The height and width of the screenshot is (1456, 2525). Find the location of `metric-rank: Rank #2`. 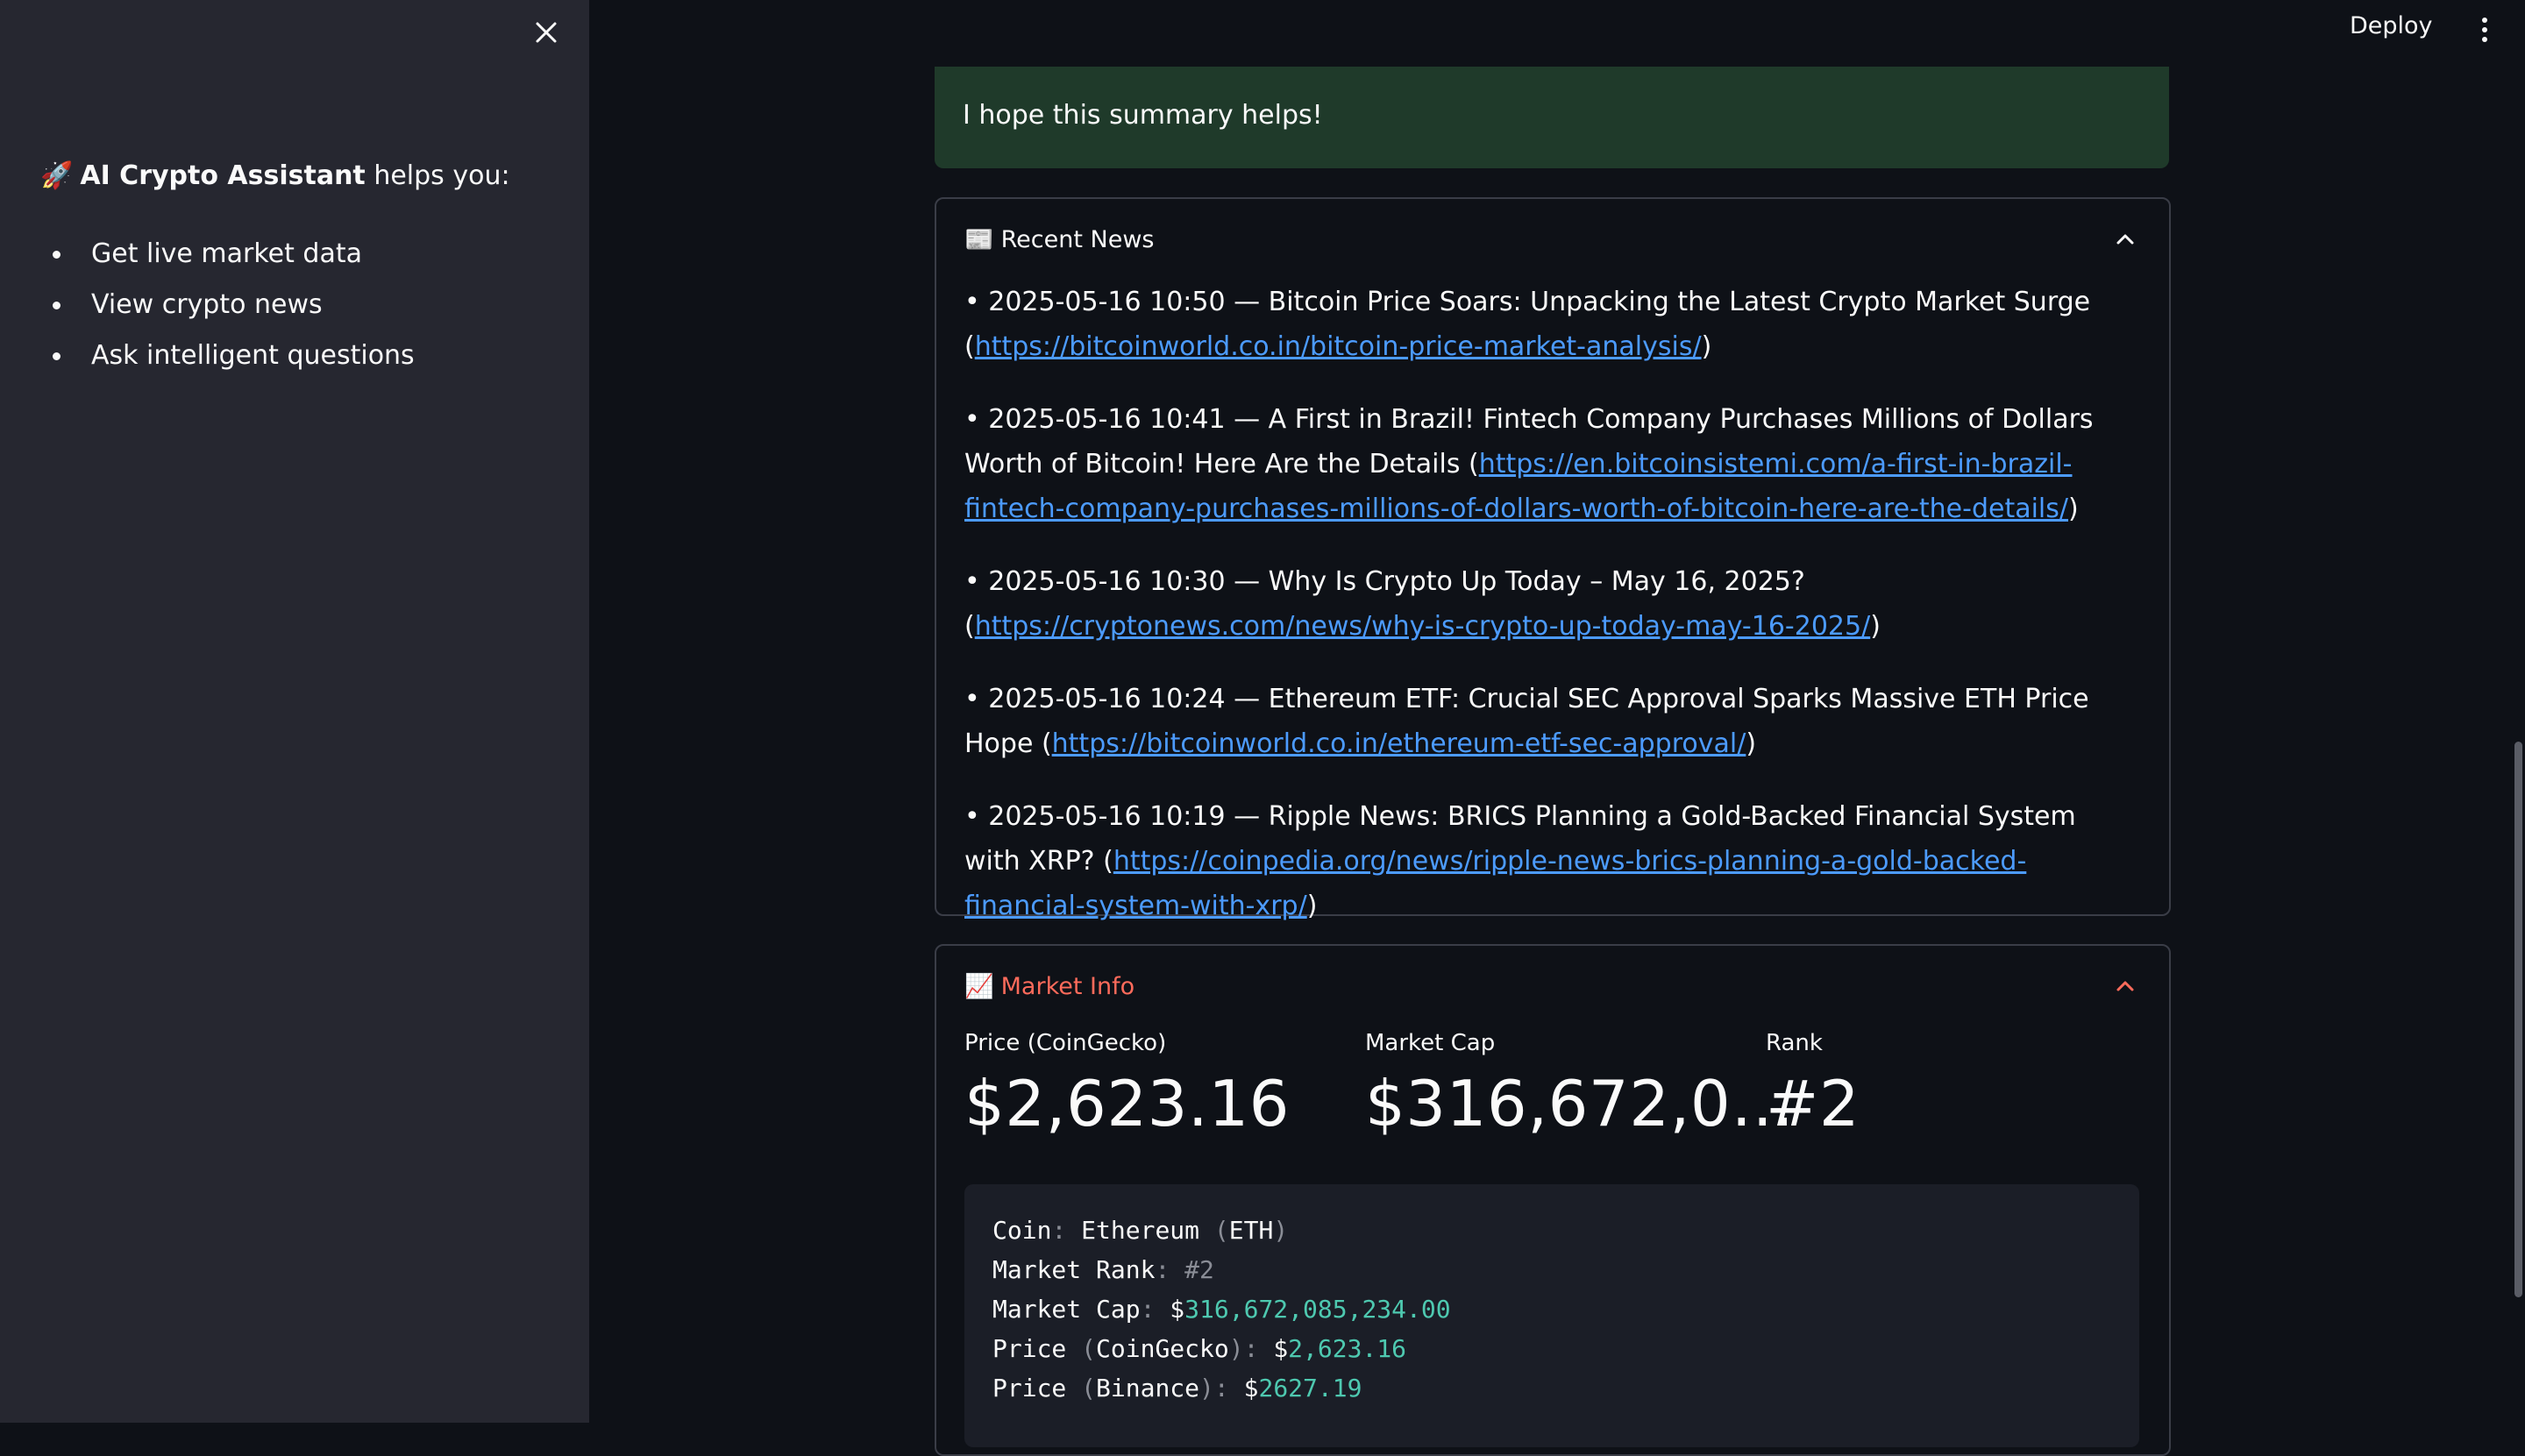

metric-rank: Rank #2 is located at coordinates (1813, 1085).